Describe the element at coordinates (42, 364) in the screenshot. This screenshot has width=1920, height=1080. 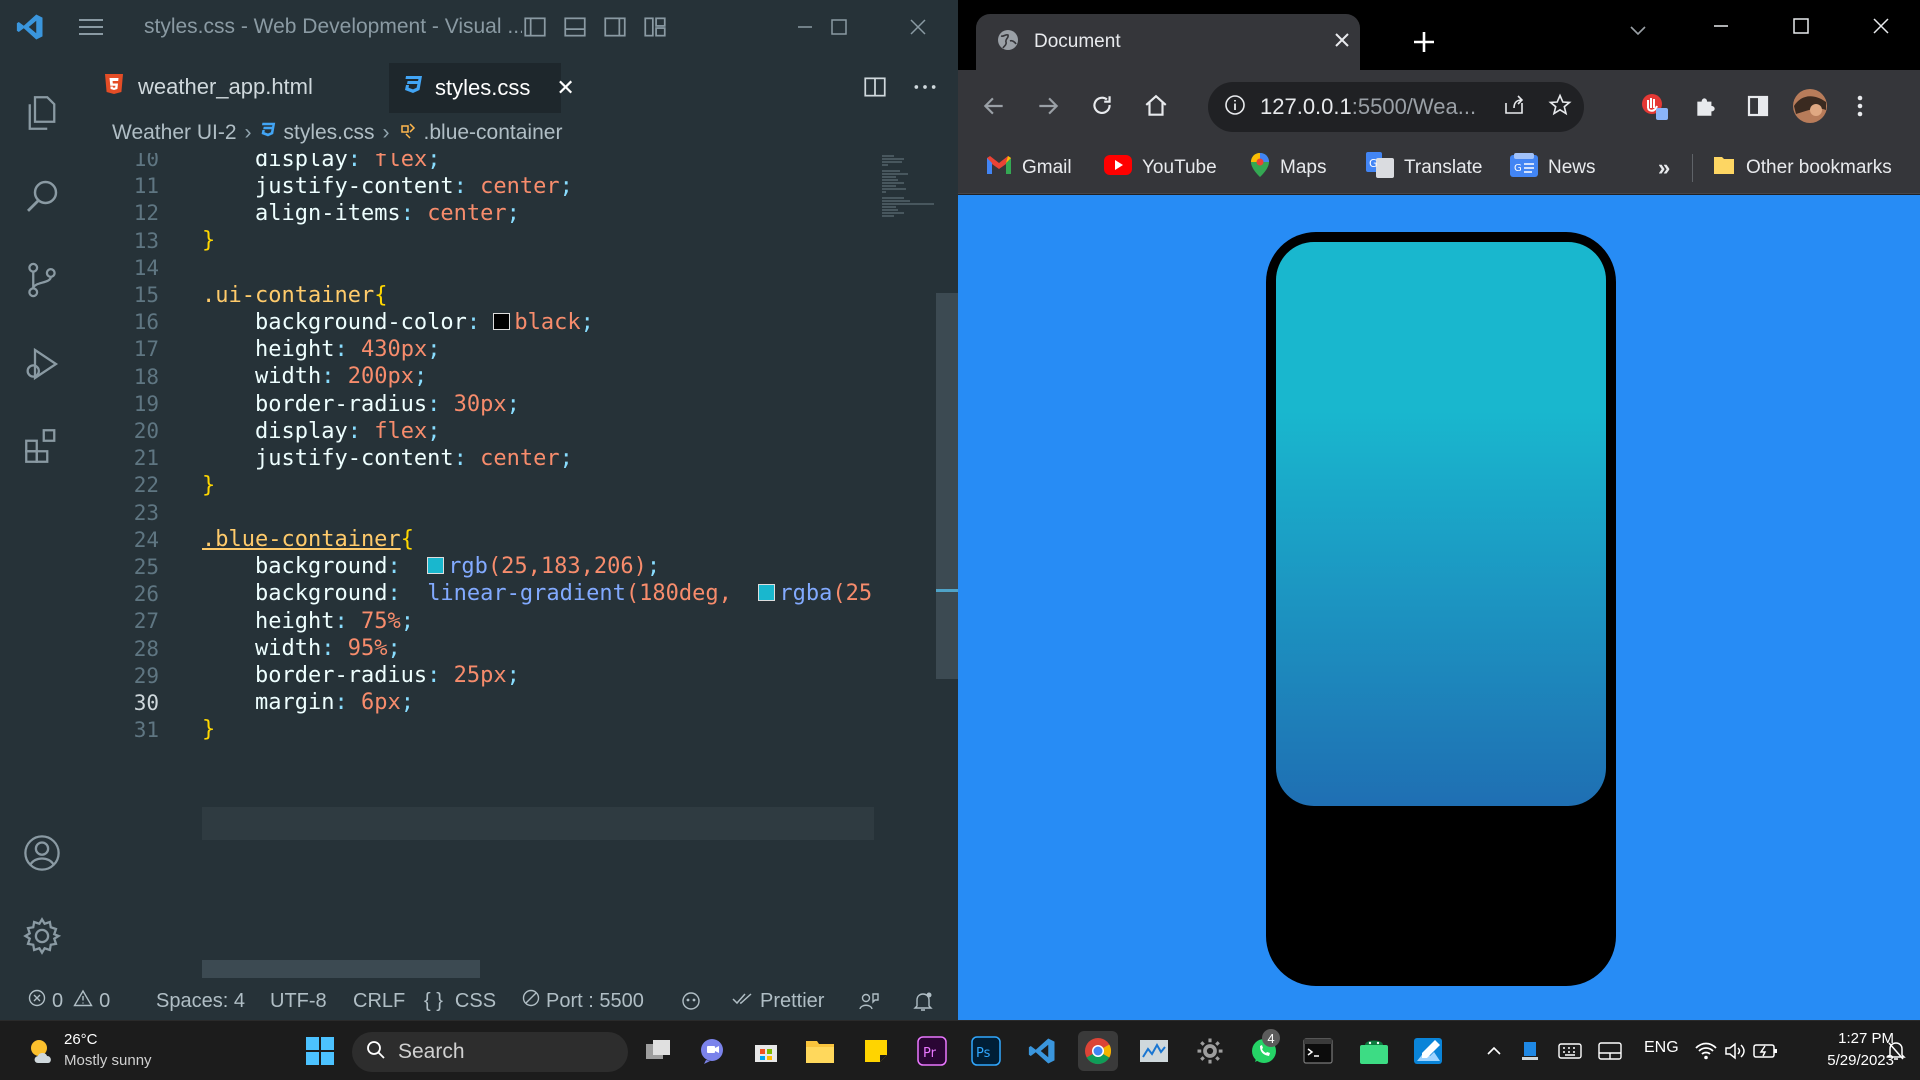
I see `run-debug-icon` at that location.